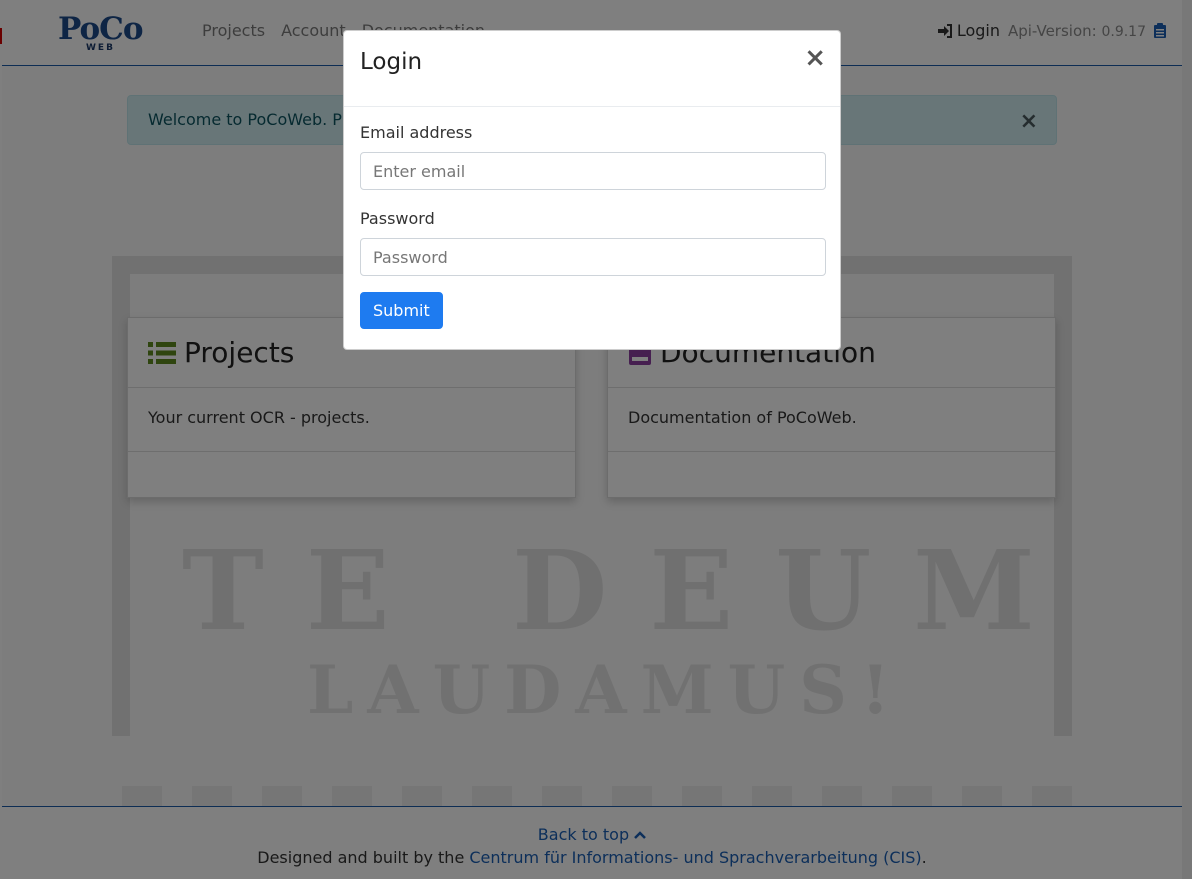 The width and height of the screenshot is (1192, 879). What do you see at coordinates (592, 226) in the screenshot?
I see `modal-body: Email address Password Submit` at bounding box center [592, 226].